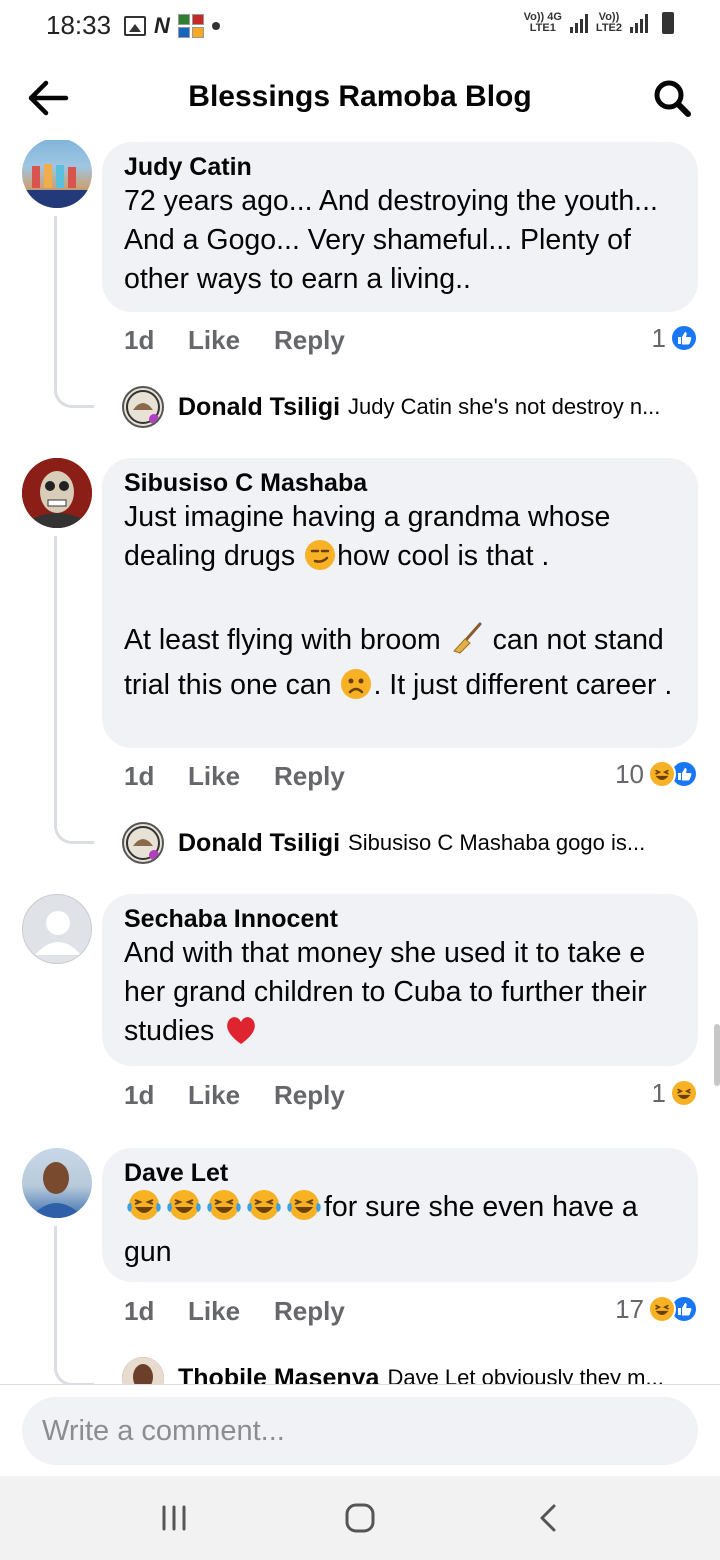  What do you see at coordinates (400, 1230) in the screenshot?
I see `comment-text: for sure she even have a gun` at bounding box center [400, 1230].